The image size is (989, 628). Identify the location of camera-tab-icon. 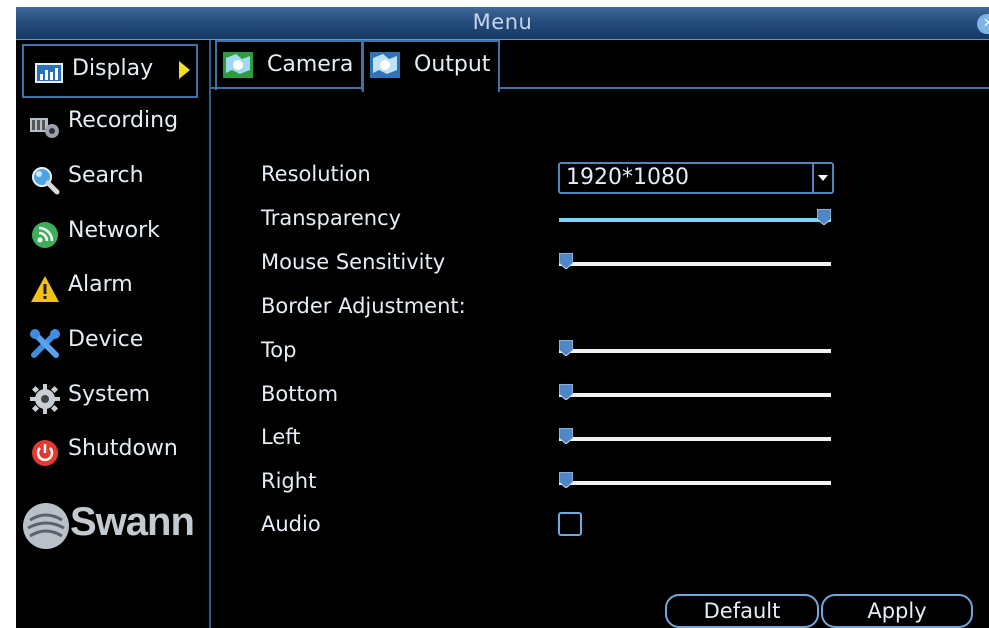
(238, 65).